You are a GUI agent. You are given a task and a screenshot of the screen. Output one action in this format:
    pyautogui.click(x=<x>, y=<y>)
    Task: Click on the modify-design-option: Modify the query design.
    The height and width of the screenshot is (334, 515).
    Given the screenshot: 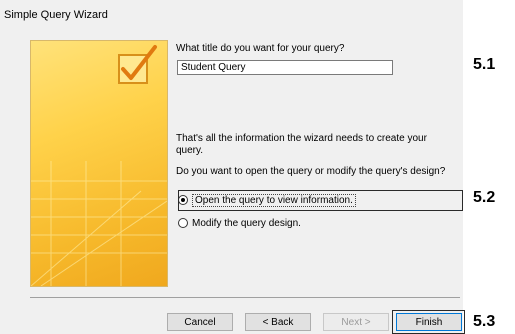 What is the action you would take?
    pyautogui.click(x=239, y=223)
    